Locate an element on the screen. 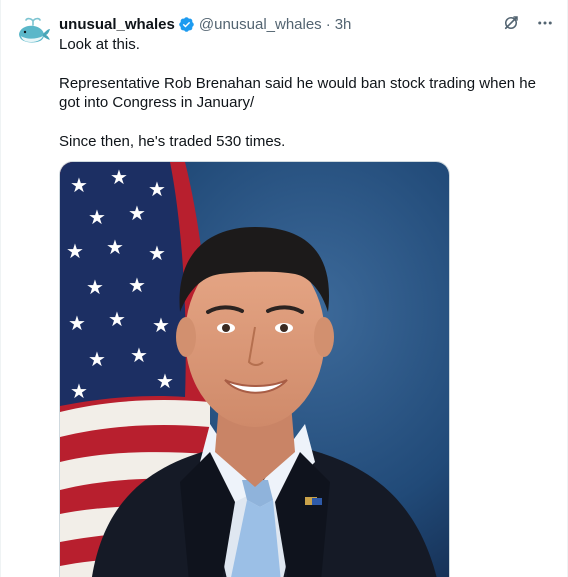 The height and width of the screenshot is (577, 568). tweet-text-line: Since then, he's traded 530 times. is located at coordinates (172, 141).